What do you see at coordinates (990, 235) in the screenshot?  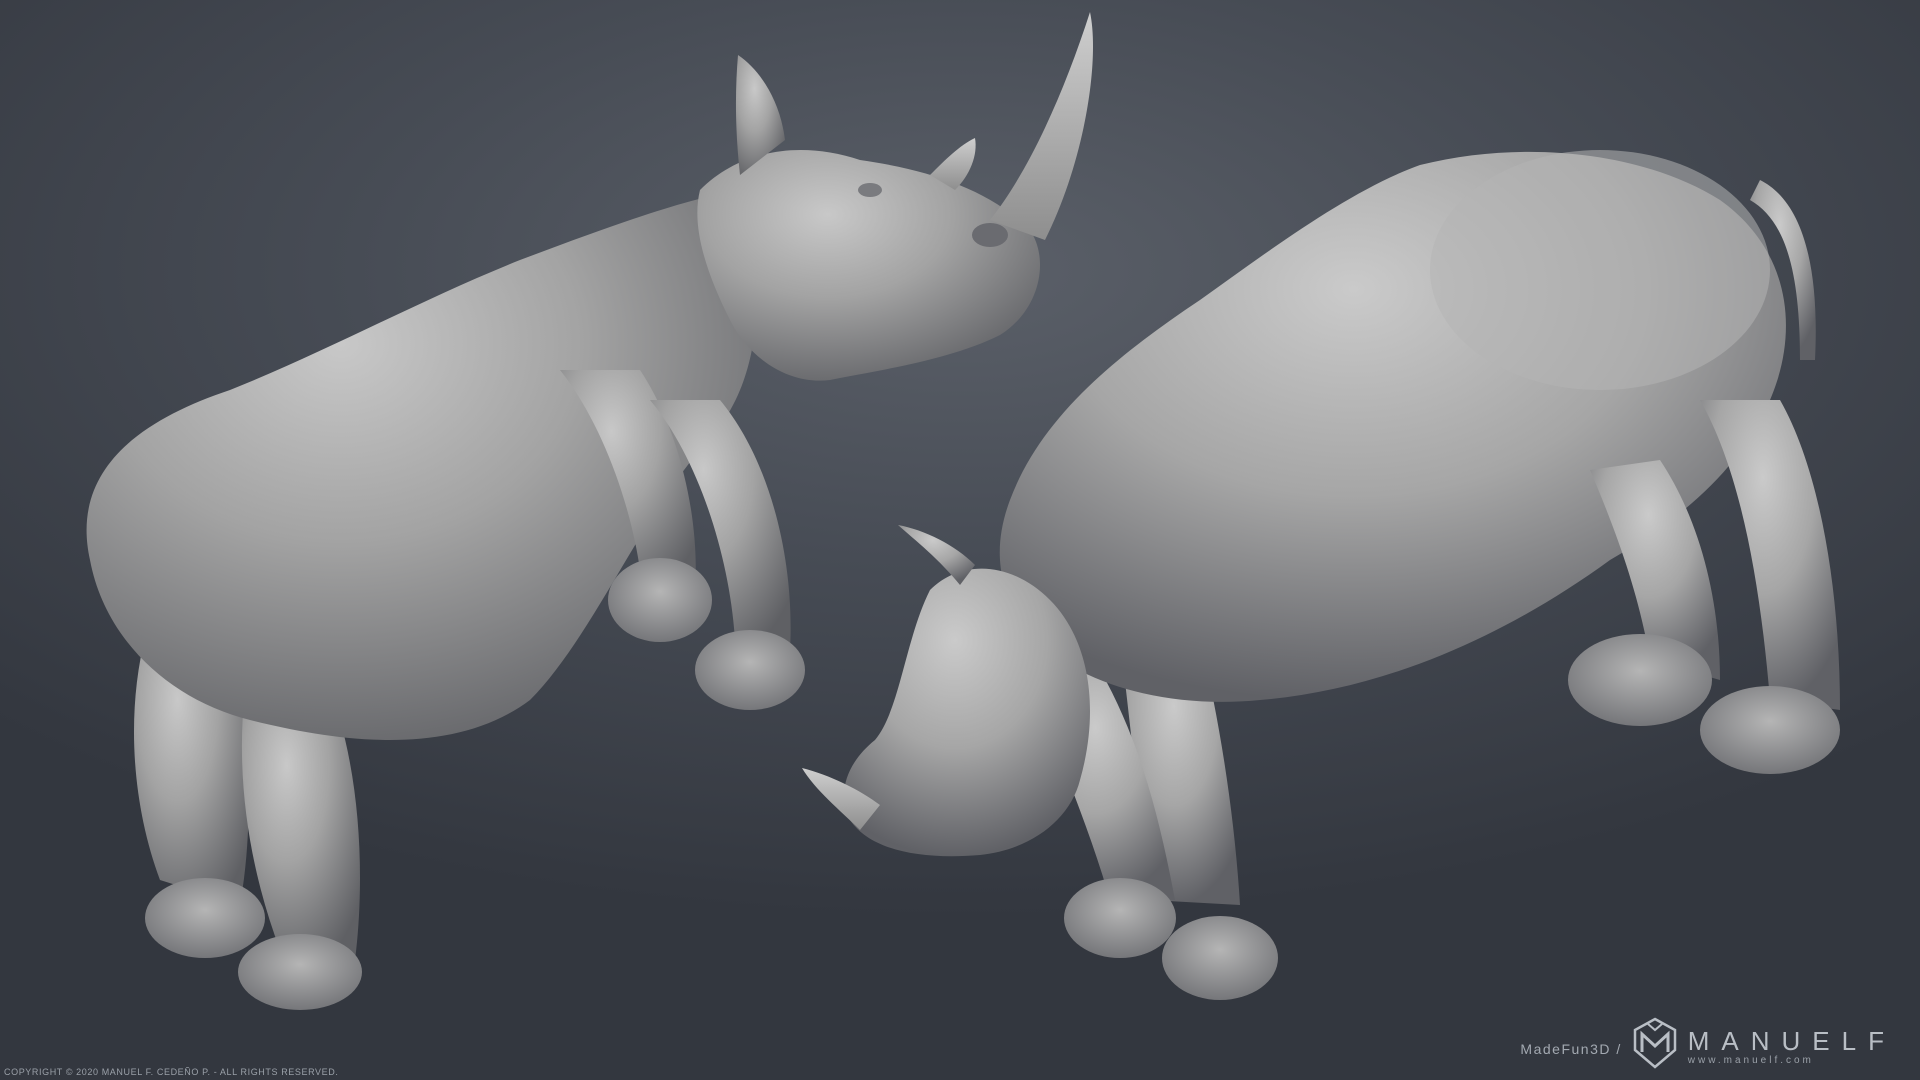 I see `left-rhino-nostril` at bounding box center [990, 235].